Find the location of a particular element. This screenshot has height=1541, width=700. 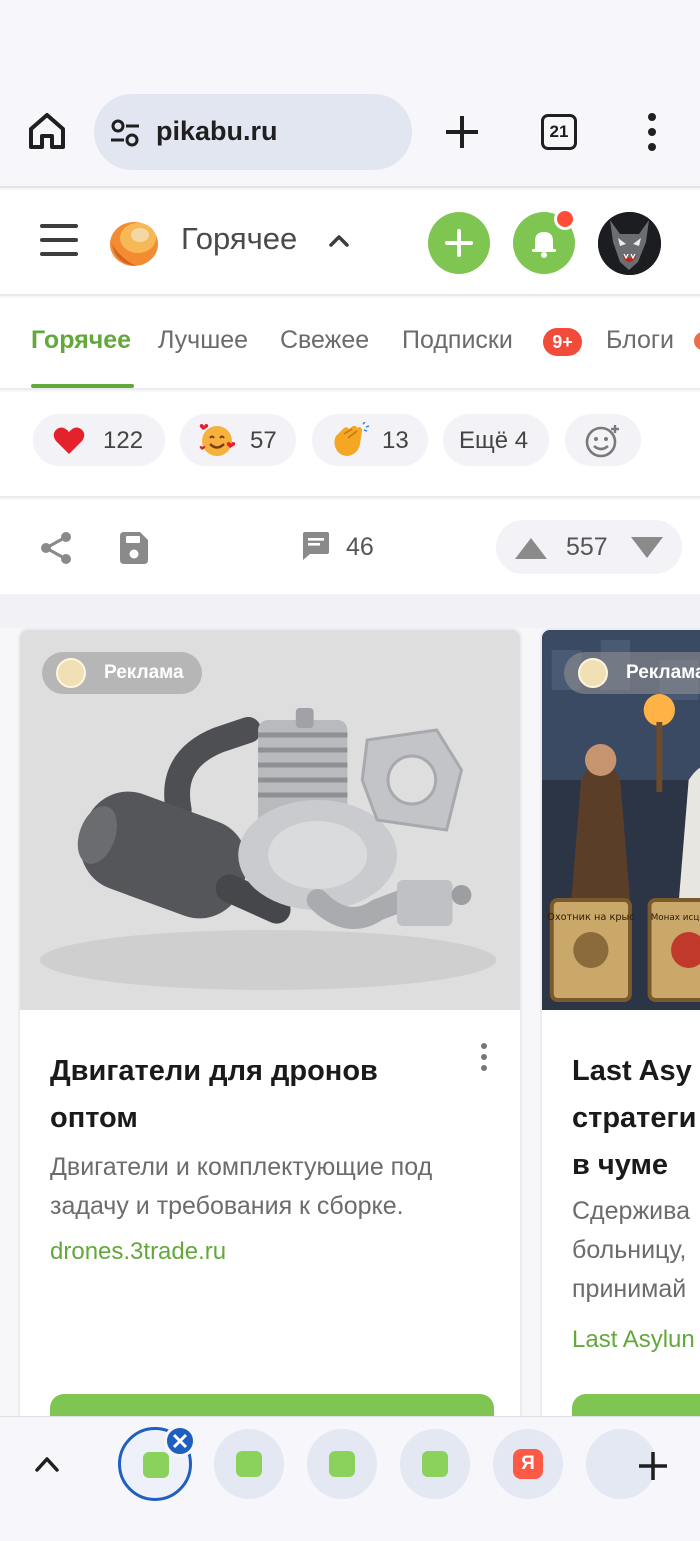

add-post-button is located at coordinates (459, 243).